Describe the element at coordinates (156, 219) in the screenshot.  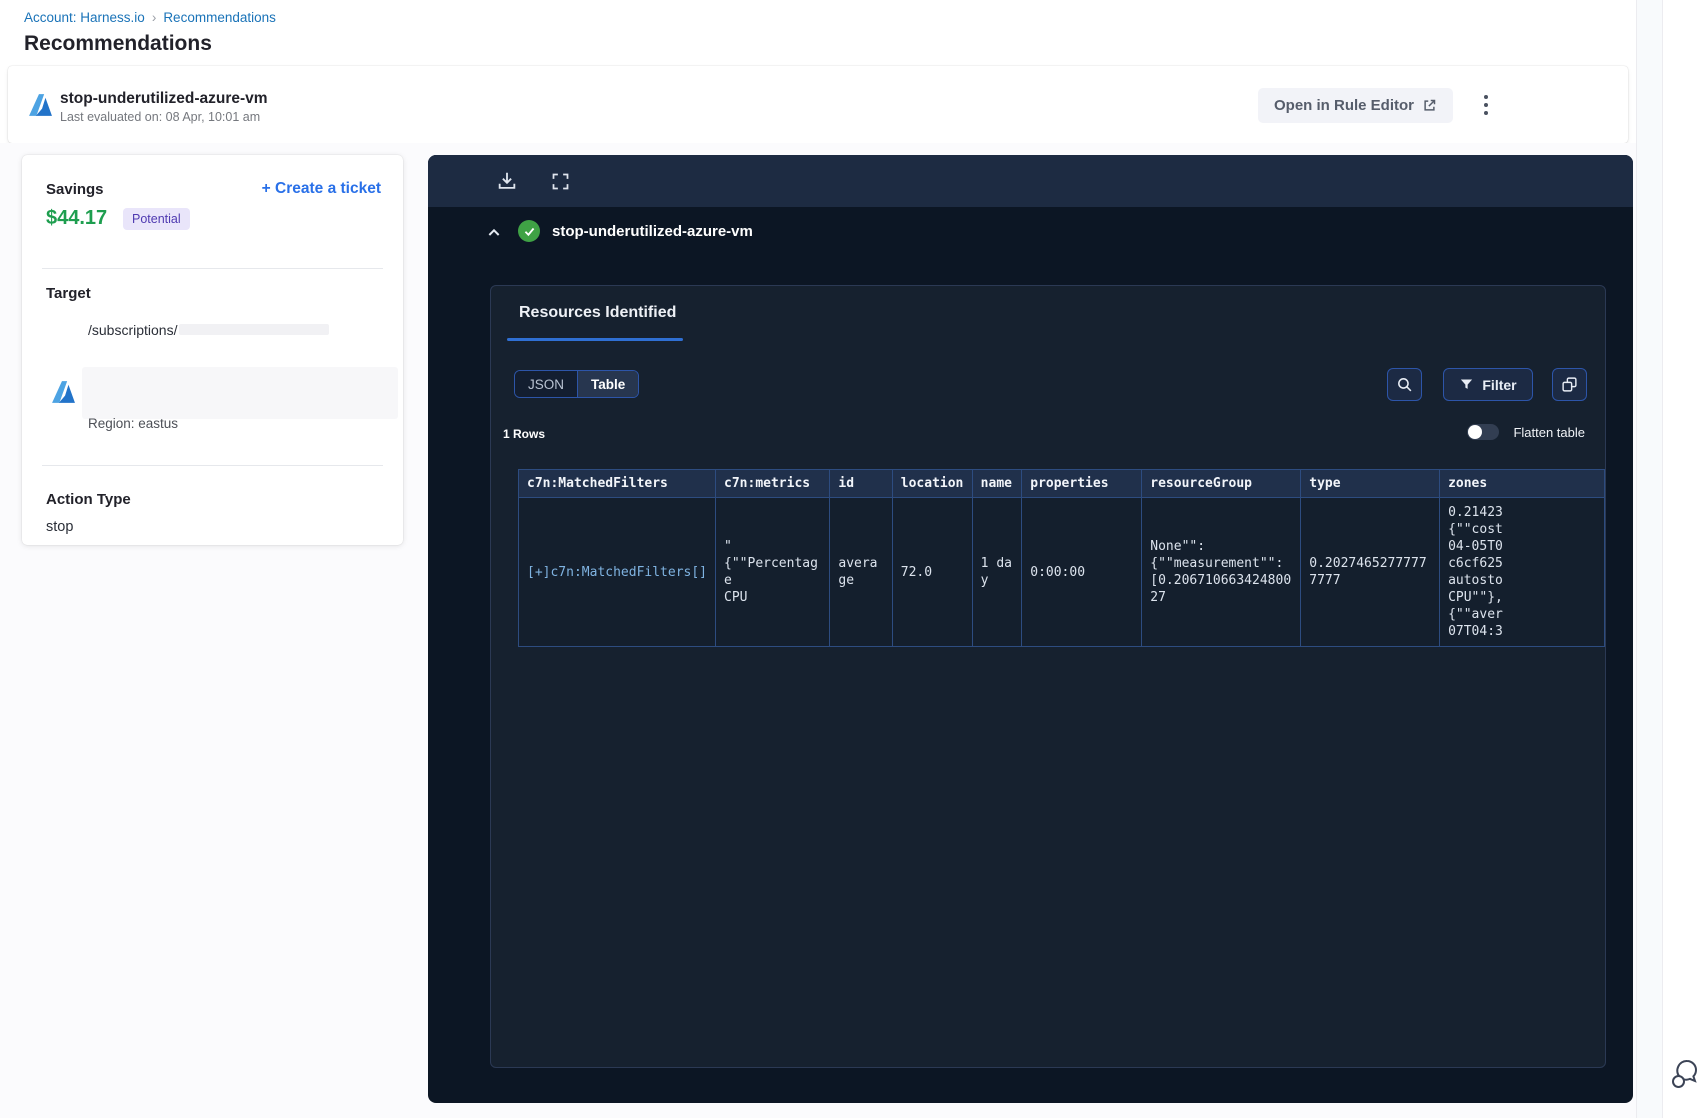
I see `potential-badge: Potential` at that location.